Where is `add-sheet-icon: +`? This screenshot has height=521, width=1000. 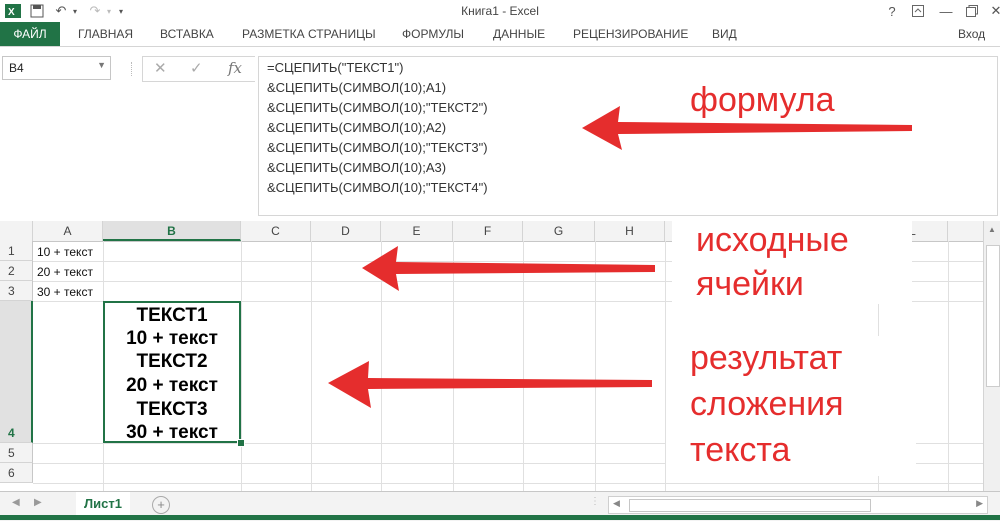
add-sheet-icon: + is located at coordinates (161, 505).